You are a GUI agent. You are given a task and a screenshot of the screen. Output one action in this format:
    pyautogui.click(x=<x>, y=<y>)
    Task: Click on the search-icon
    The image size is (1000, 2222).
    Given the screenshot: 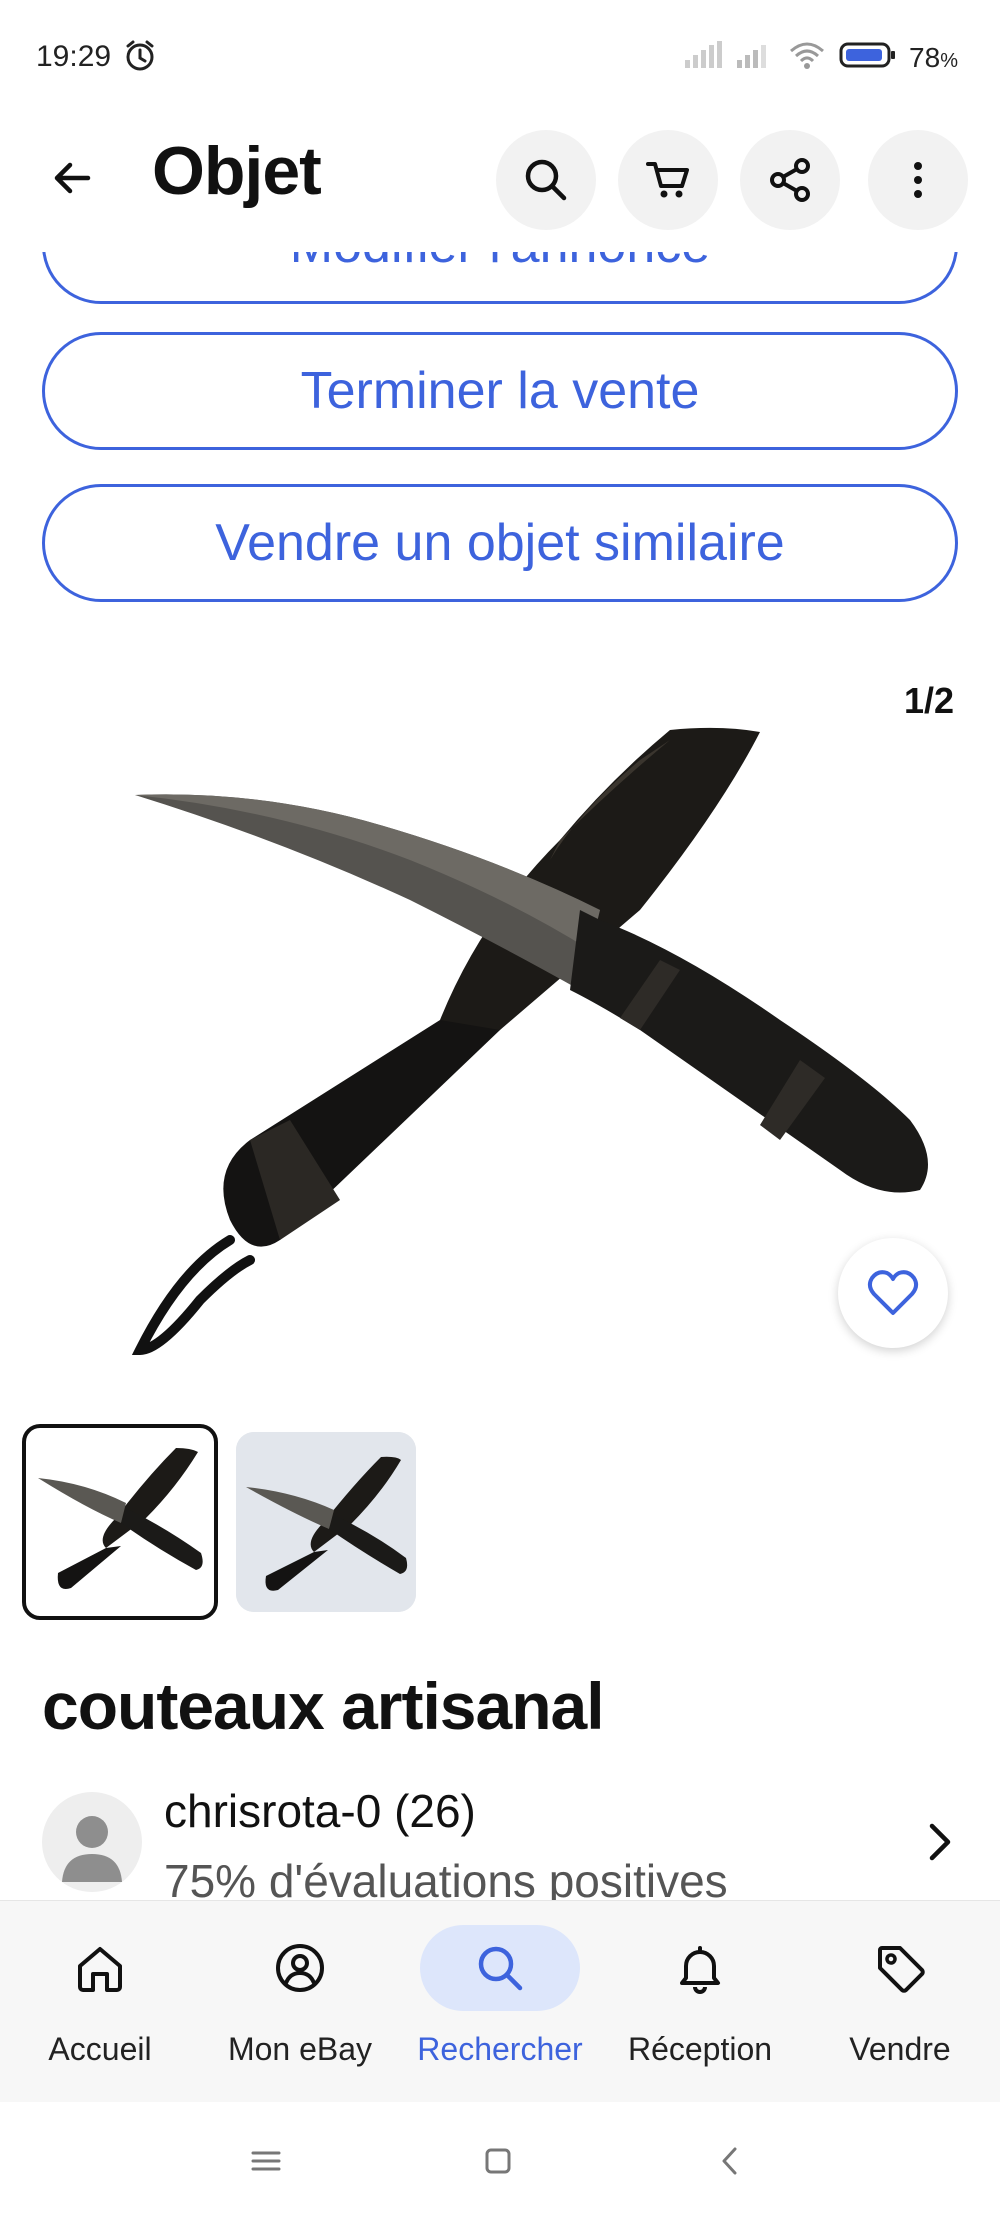 What is the action you would take?
    pyautogui.click(x=546, y=180)
    